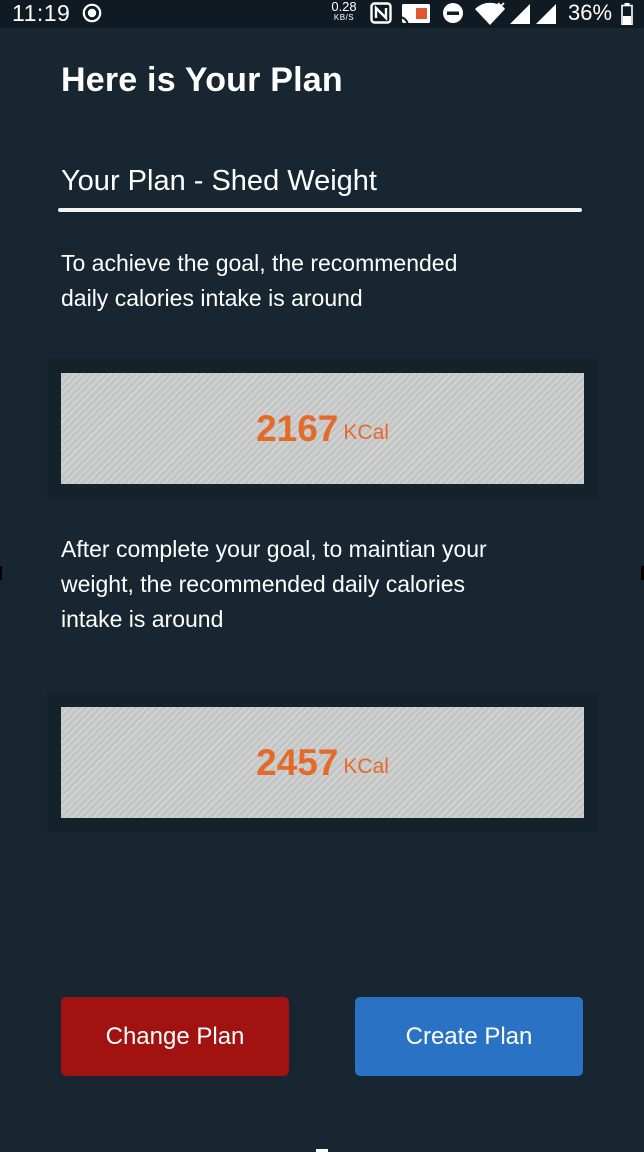 This screenshot has height=1152, width=644. Describe the element at coordinates (297, 428) in the screenshot. I see `goal-calories-value: 2167` at that location.